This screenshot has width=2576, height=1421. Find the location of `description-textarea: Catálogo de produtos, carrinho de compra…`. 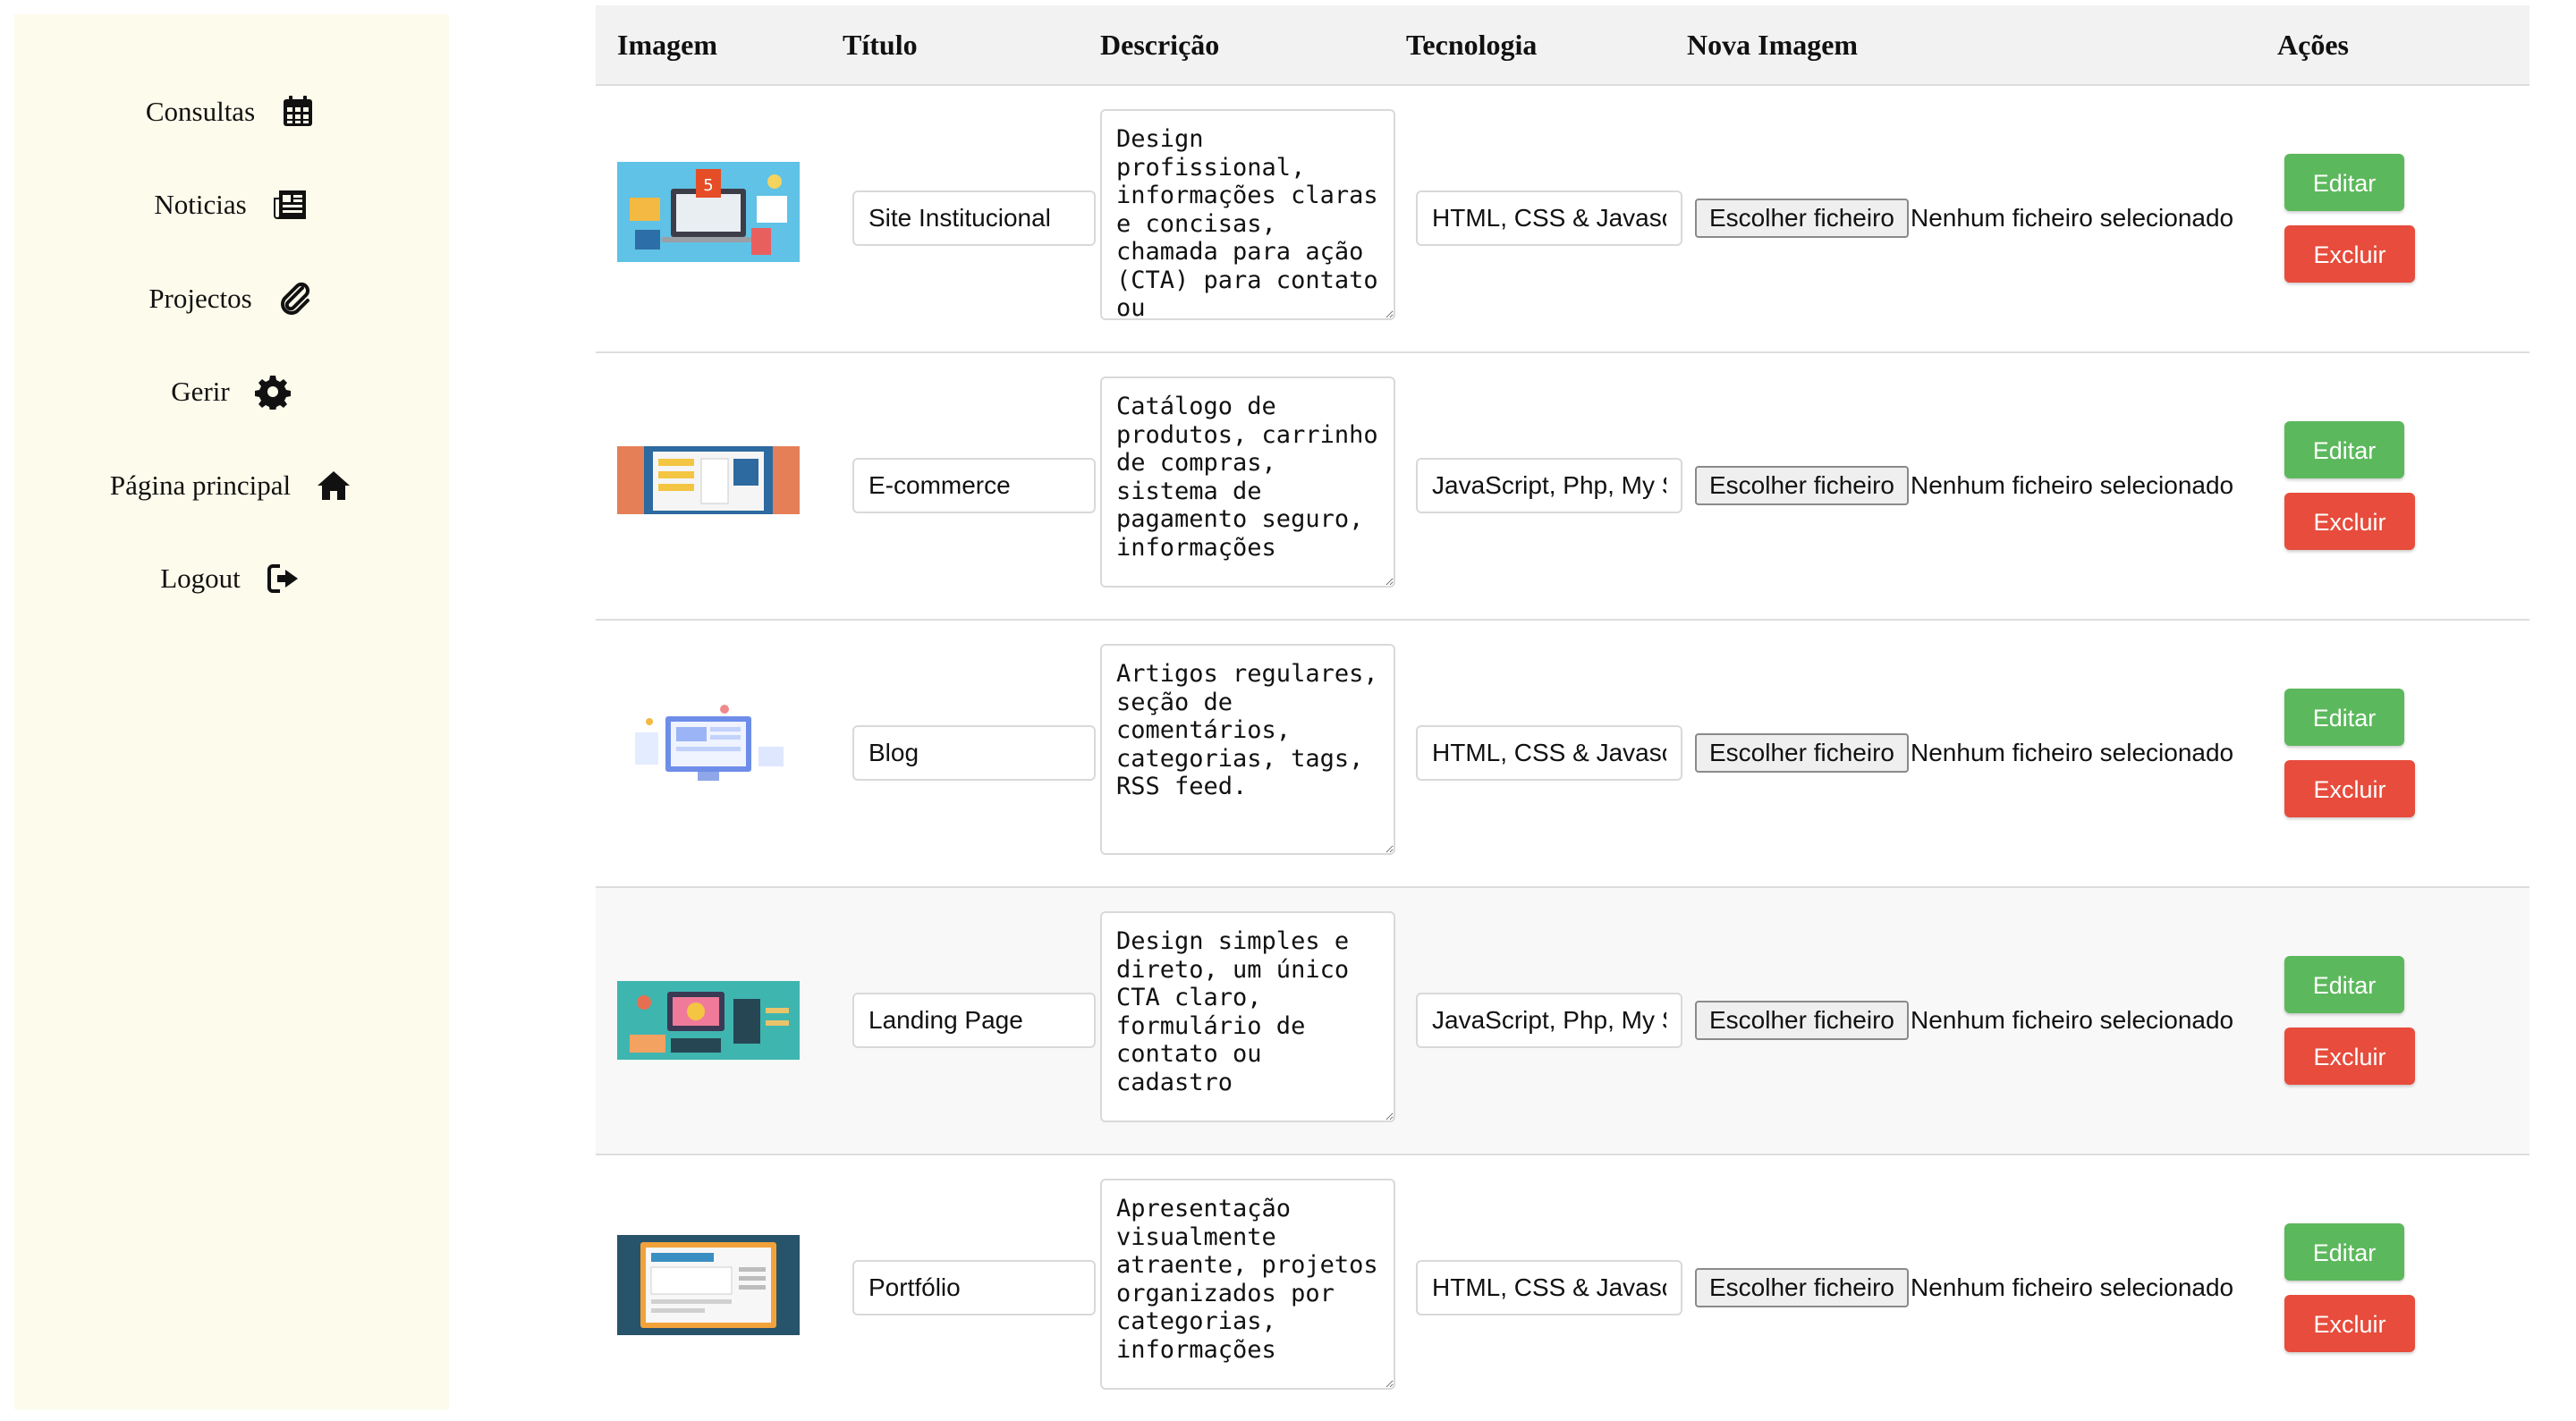

description-textarea: Catálogo de produtos, carrinho de compra… is located at coordinates (1247, 482).